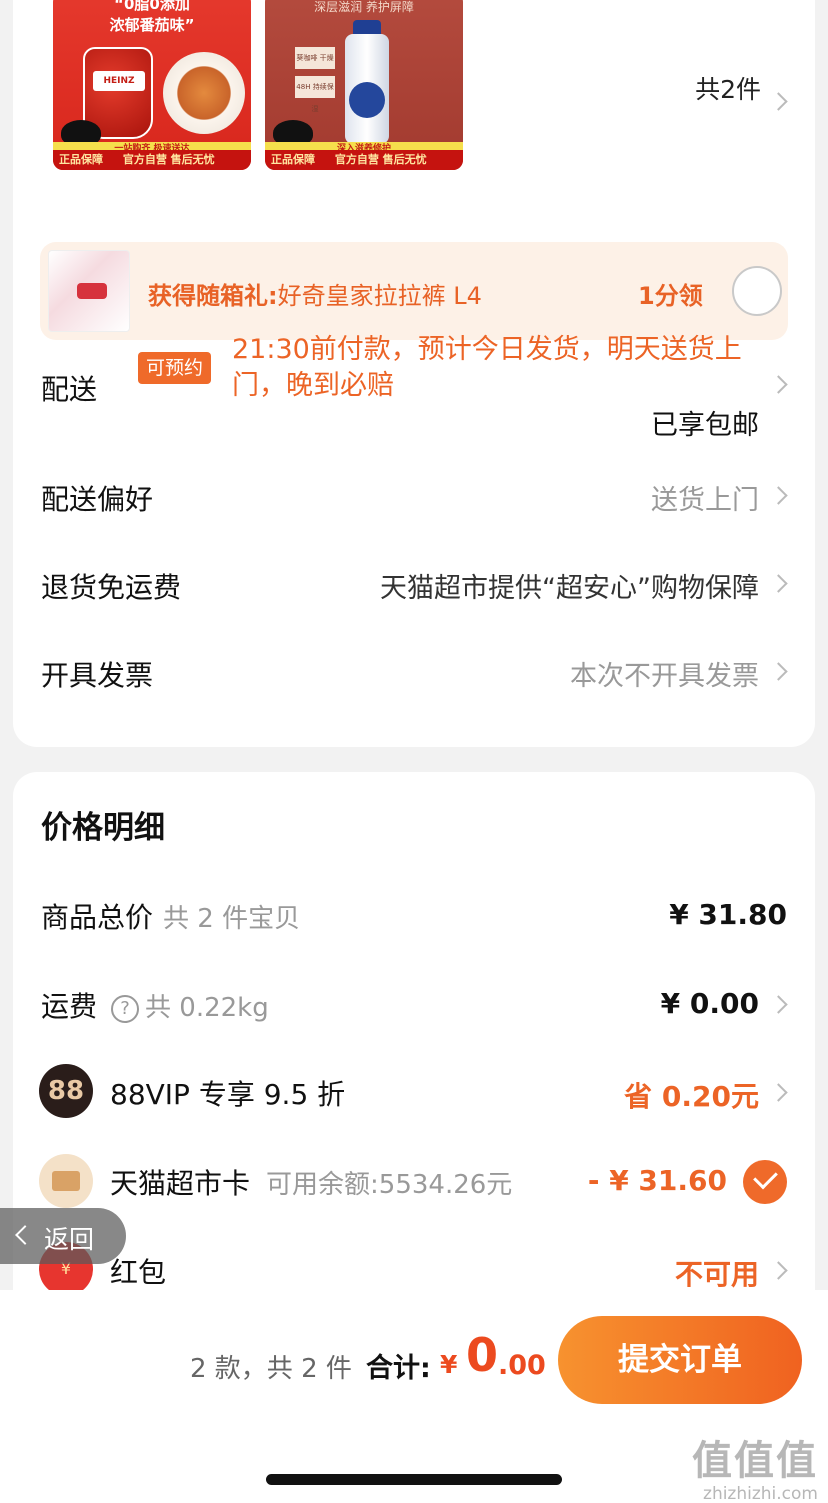 The image size is (828, 1503). I want to click on total-amount-integer: 0, so click(482, 1355).